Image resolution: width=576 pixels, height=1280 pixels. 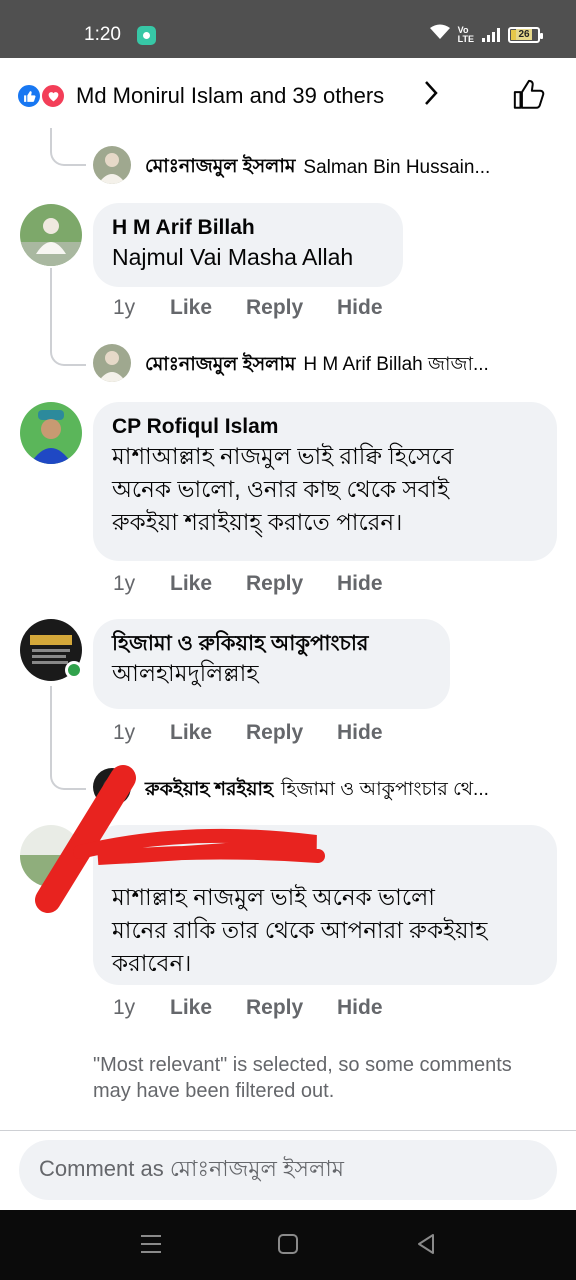 I want to click on back-button, so click(x=426, y=1244).